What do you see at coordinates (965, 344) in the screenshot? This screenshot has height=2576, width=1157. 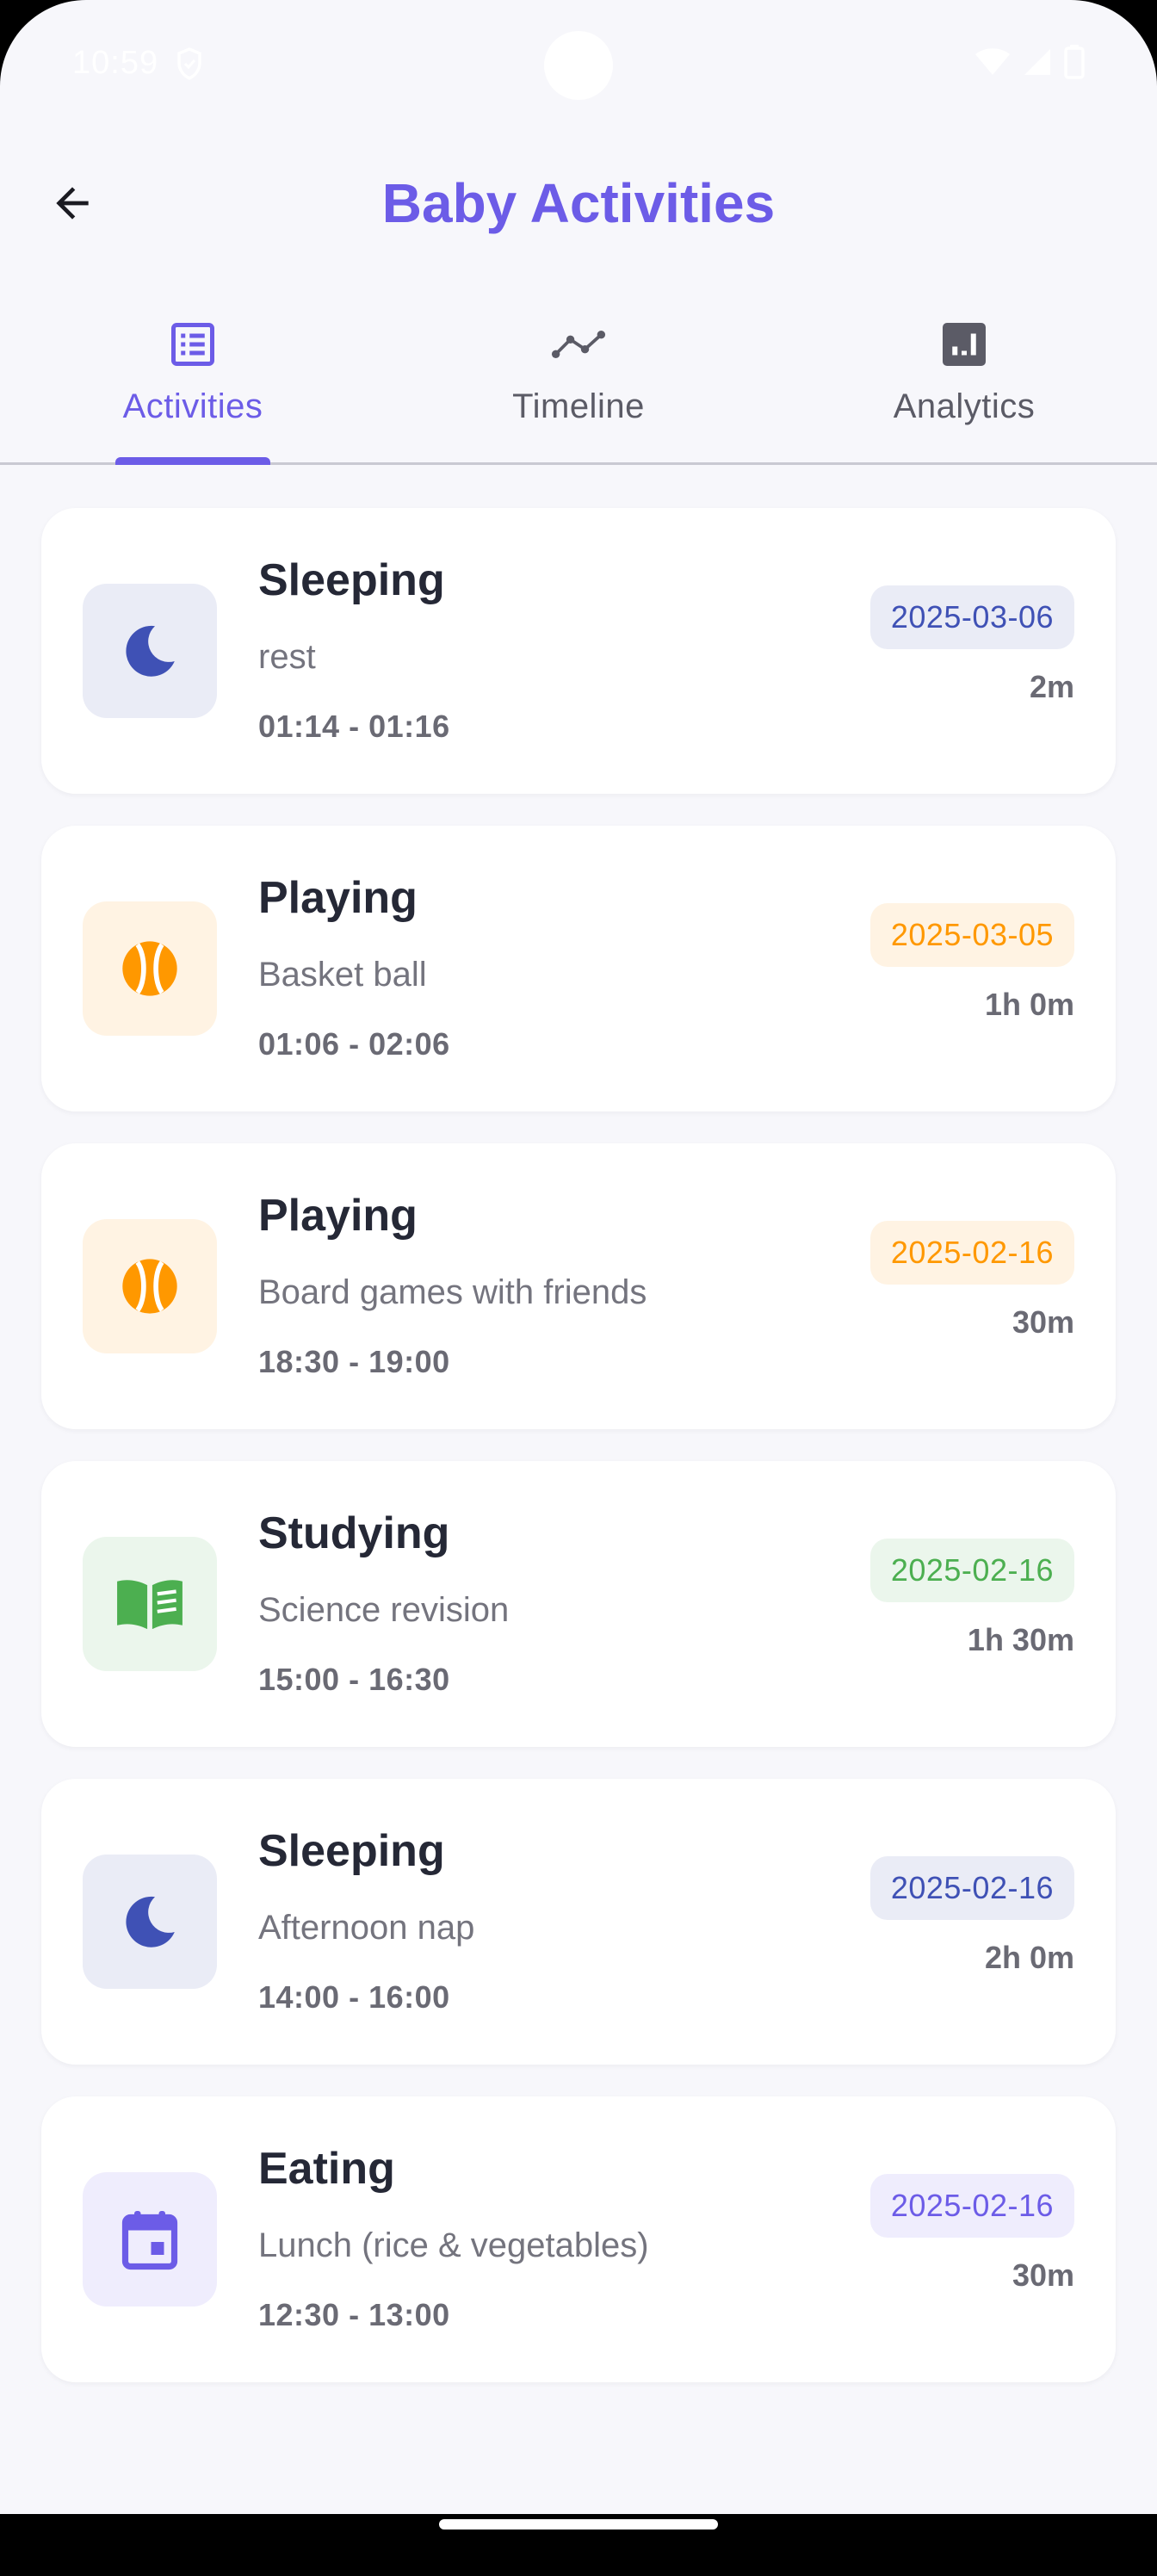 I see `analytics-icon` at bounding box center [965, 344].